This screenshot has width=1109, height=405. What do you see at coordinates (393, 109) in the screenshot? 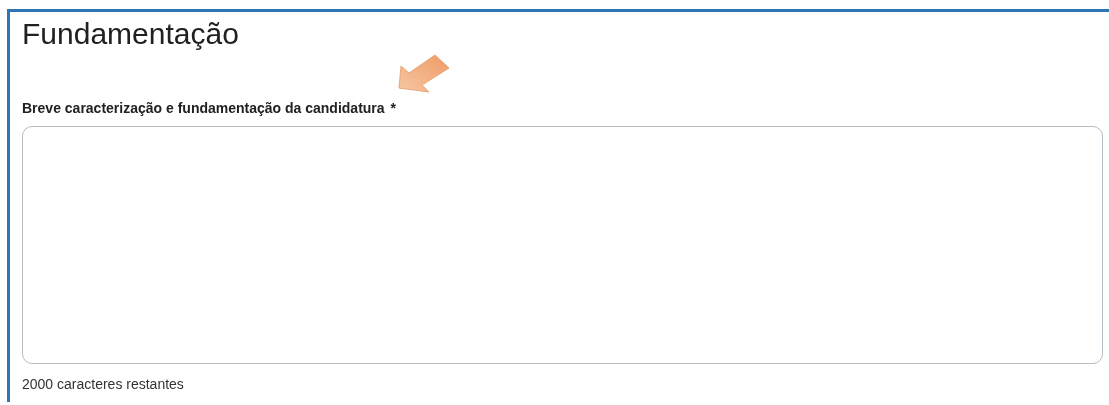
I see `required-mark: *` at bounding box center [393, 109].